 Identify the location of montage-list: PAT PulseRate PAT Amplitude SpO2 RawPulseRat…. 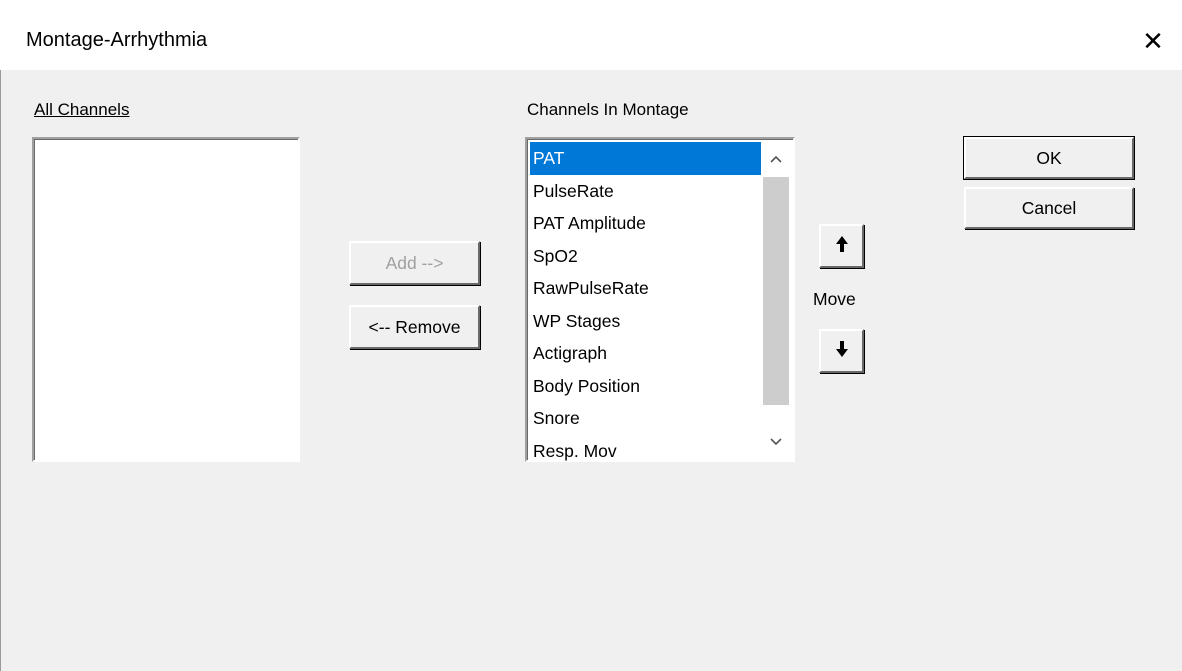
(660, 299).